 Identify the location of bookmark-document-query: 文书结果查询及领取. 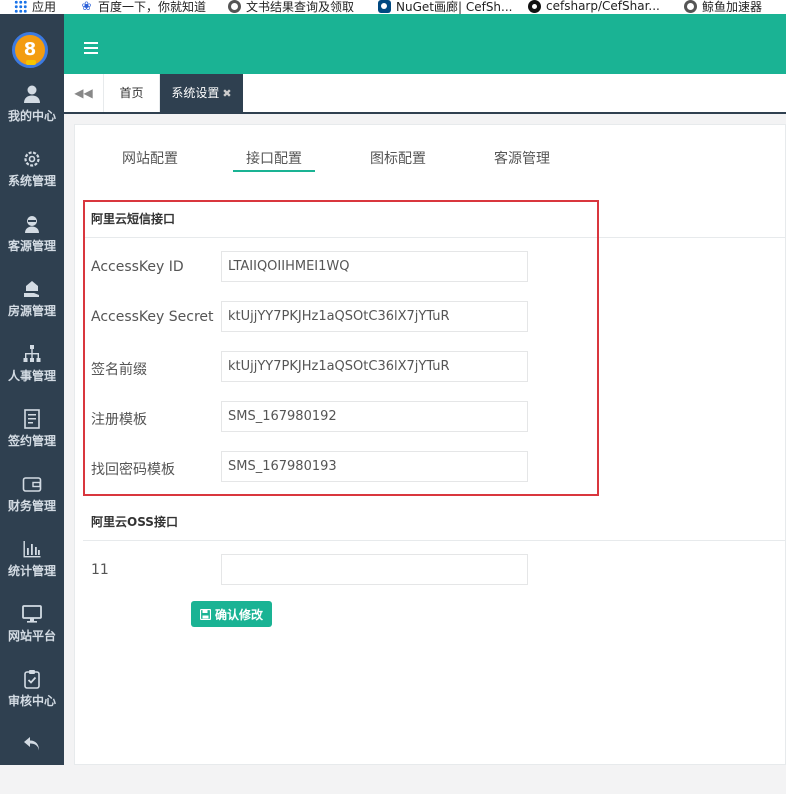
(291, 7).